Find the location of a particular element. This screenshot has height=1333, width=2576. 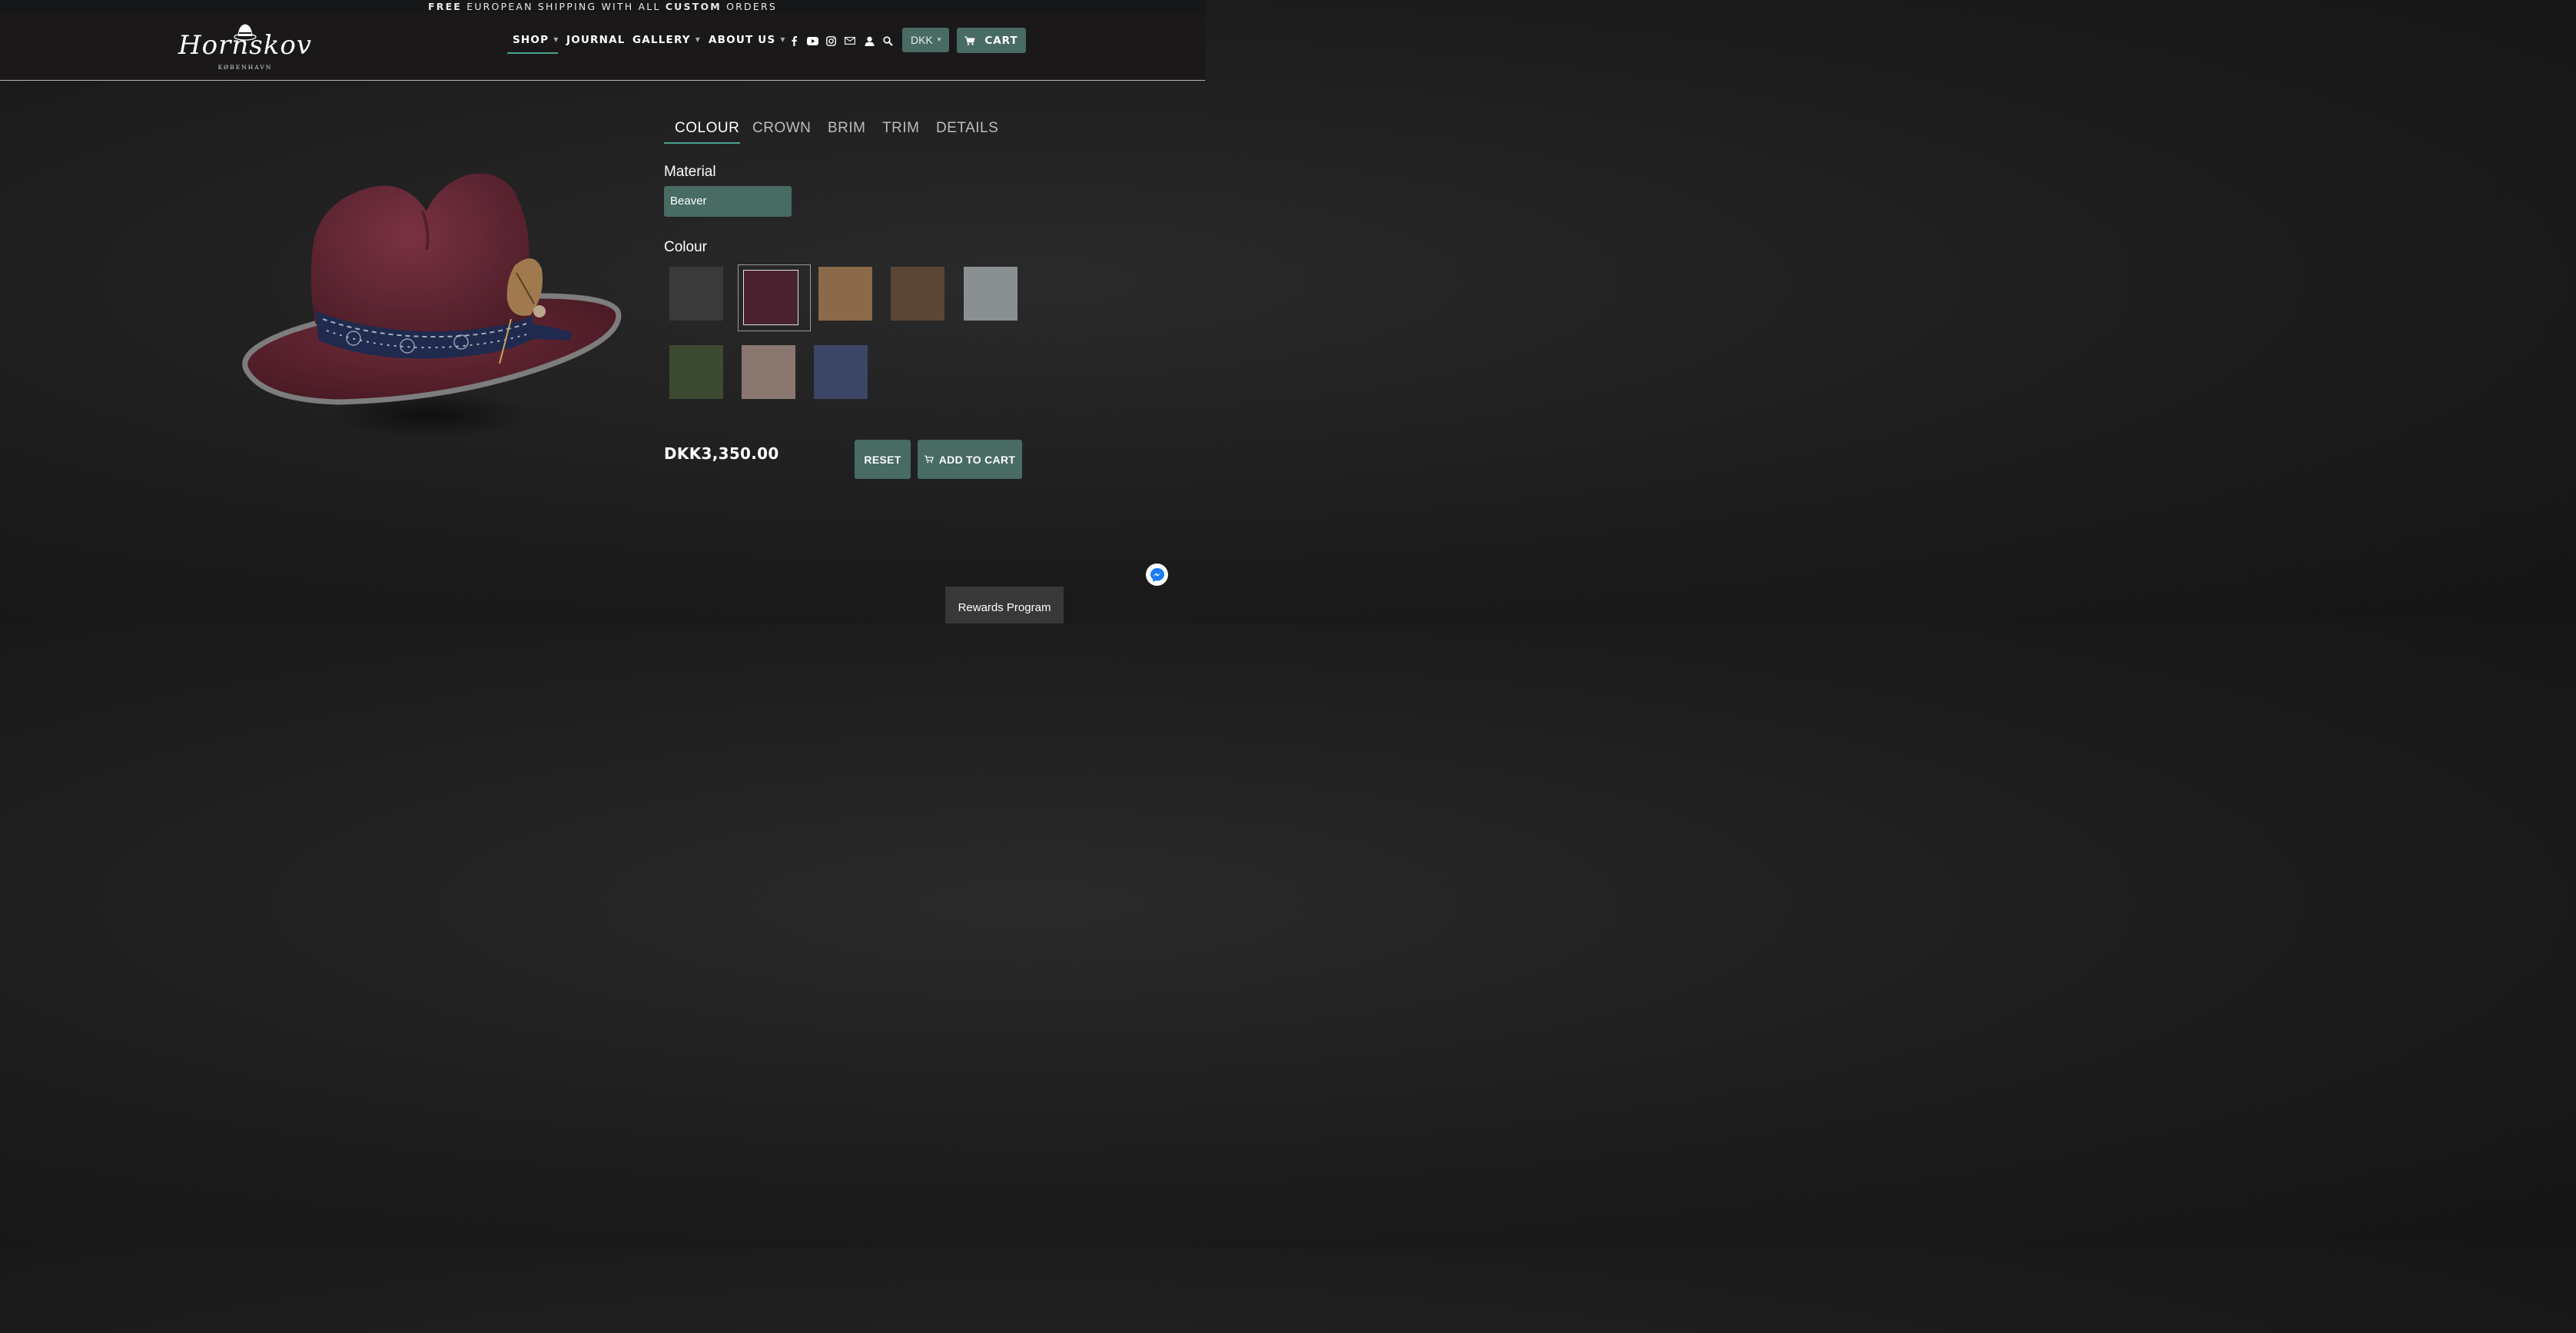

cart-button: CART is located at coordinates (991, 41).